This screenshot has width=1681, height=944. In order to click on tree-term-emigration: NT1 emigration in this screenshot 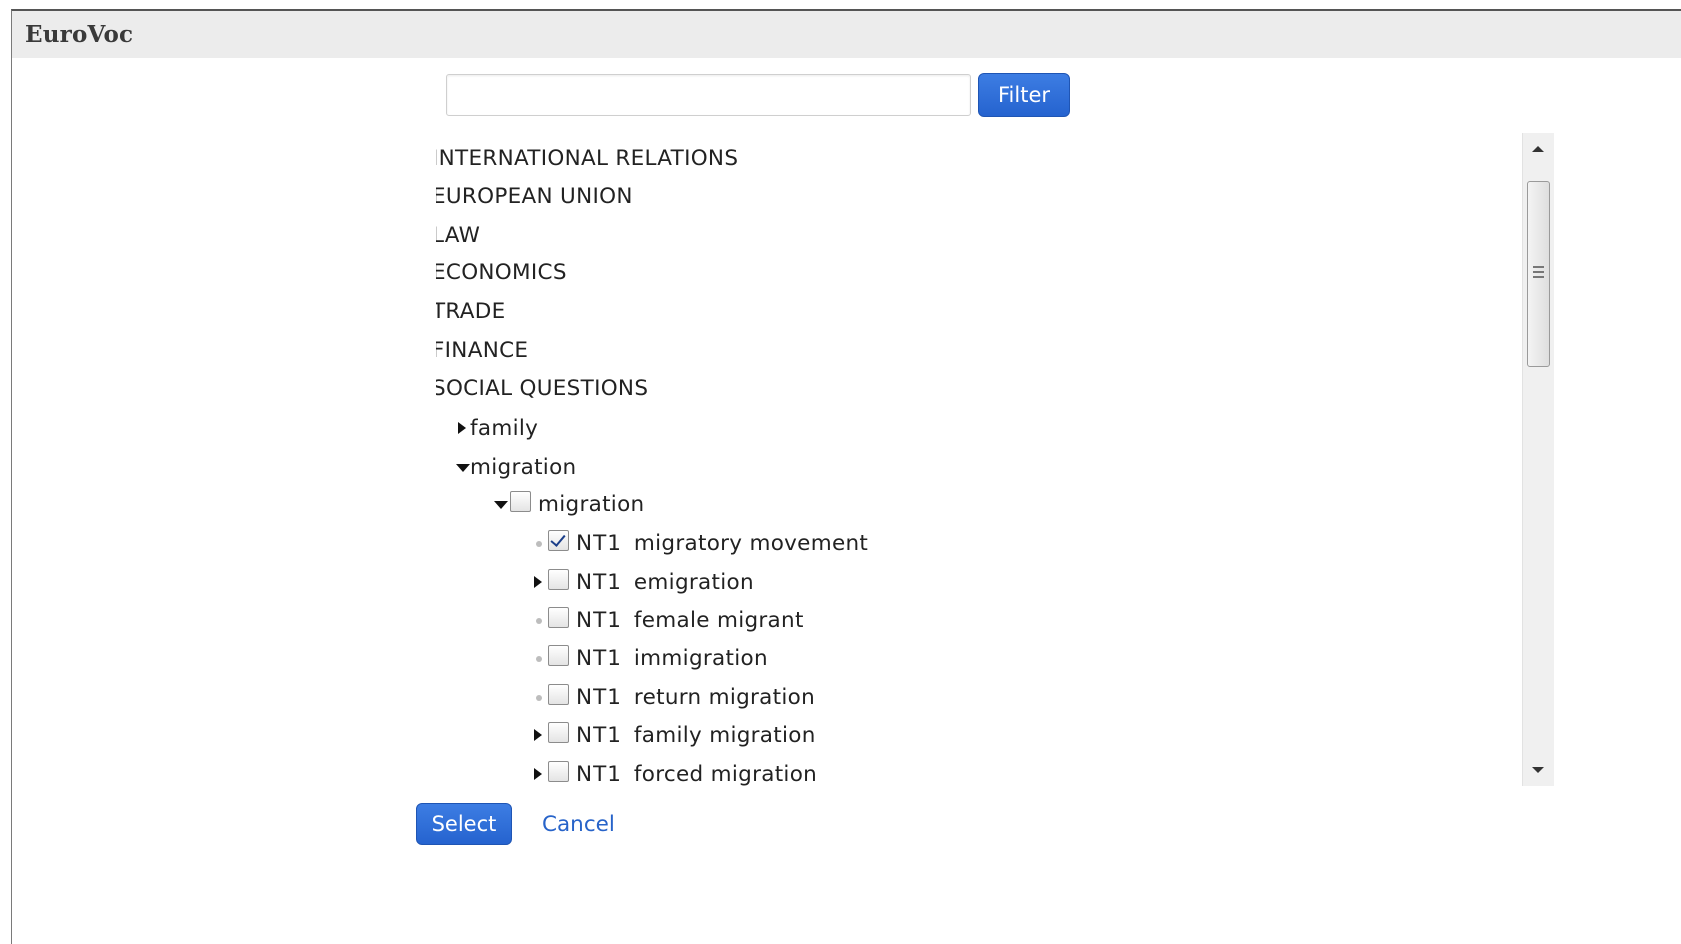, I will do `click(643, 582)`.